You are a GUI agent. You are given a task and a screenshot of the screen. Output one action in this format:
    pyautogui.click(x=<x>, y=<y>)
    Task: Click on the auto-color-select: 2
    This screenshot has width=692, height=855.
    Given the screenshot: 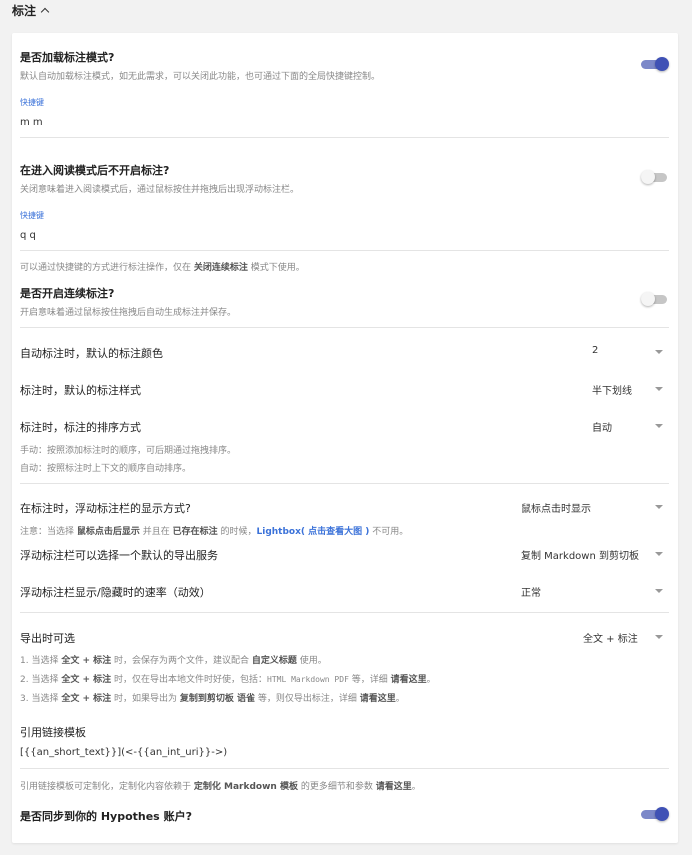 What is the action you would take?
    pyautogui.click(x=595, y=350)
    